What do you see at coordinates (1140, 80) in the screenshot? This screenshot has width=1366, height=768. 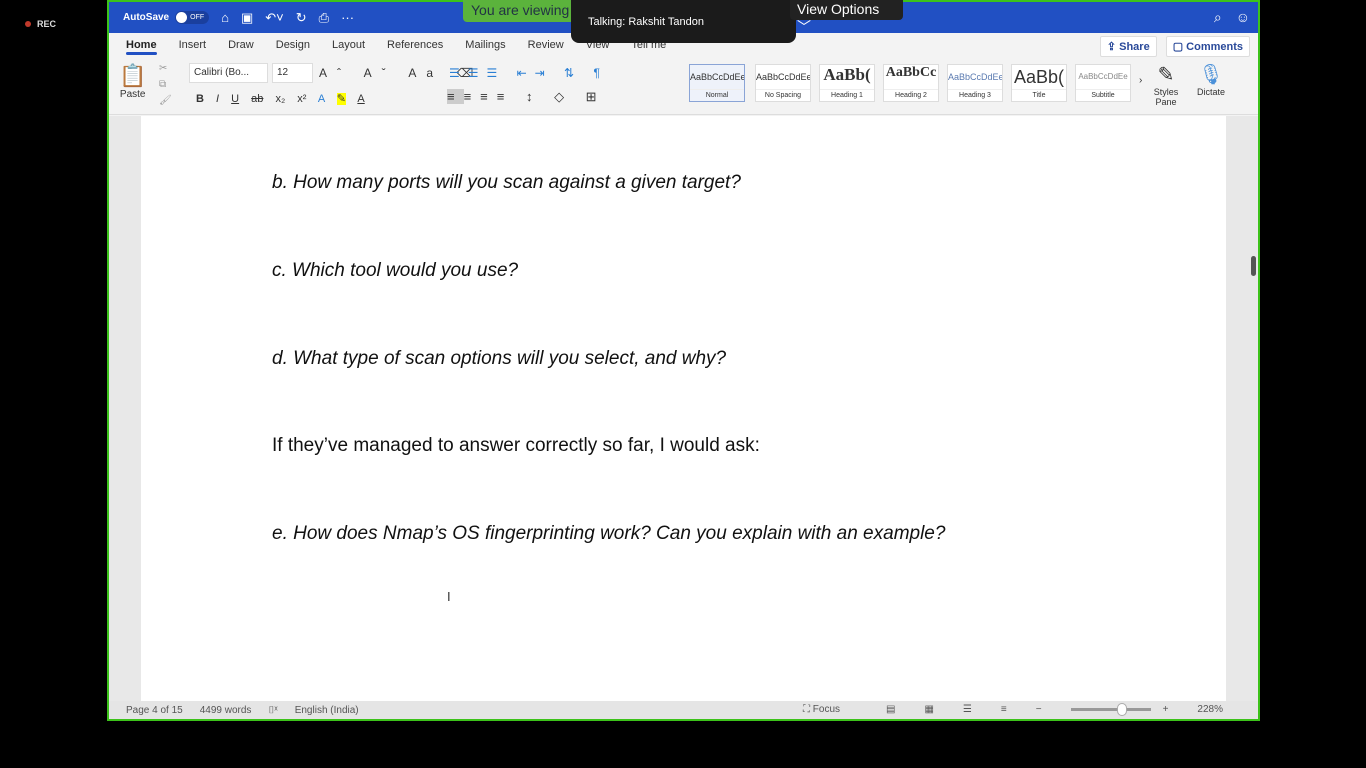 I see `styles-more-chevron-icon: ›` at bounding box center [1140, 80].